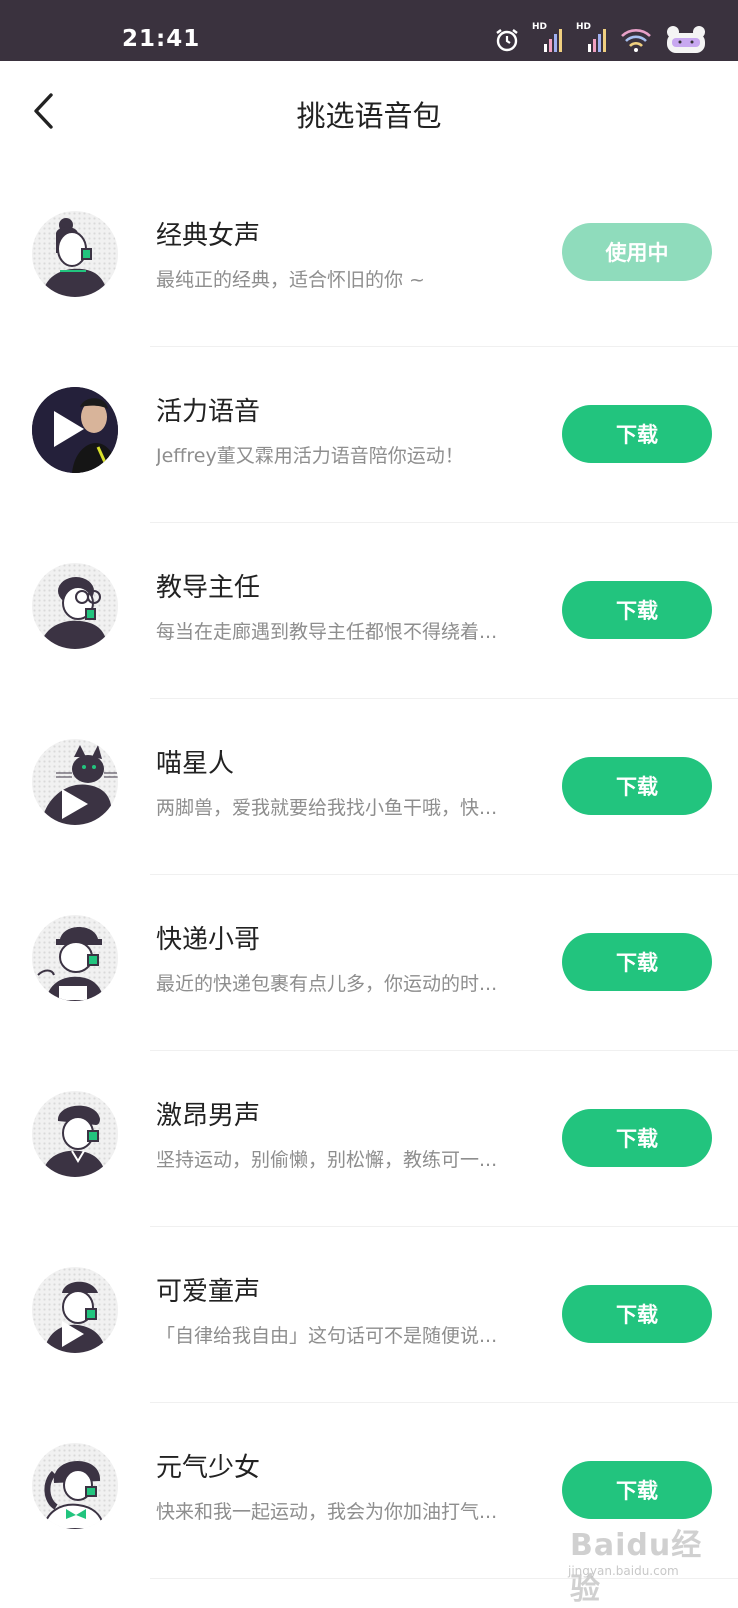 This screenshot has height=1608, width=738. I want to click on voice-pack-title: 快递小哥, so click(208, 940).